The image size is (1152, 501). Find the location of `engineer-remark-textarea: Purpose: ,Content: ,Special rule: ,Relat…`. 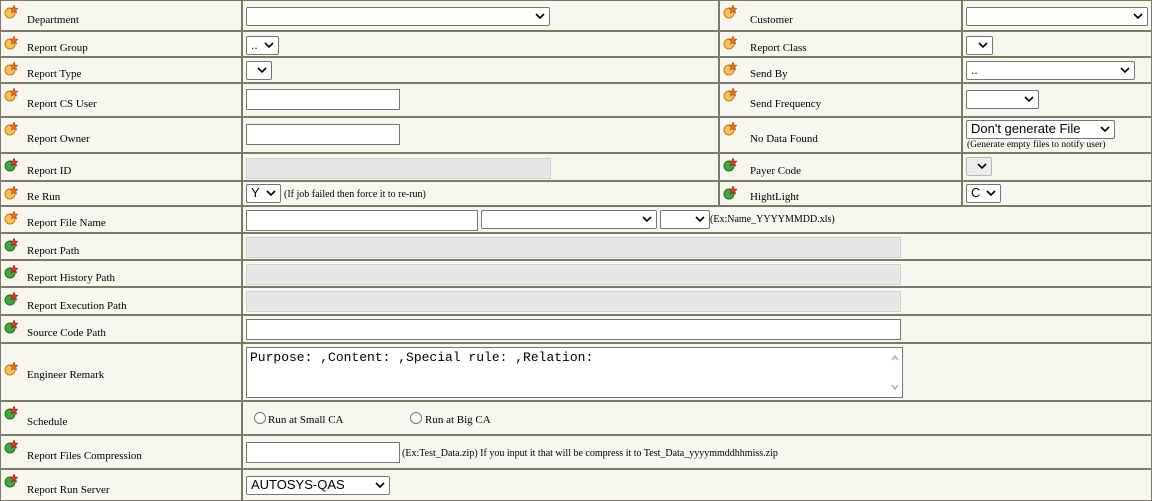

engineer-remark-textarea: Purpose: ,Content: ,Special rule: ,Relat… is located at coordinates (574, 372).